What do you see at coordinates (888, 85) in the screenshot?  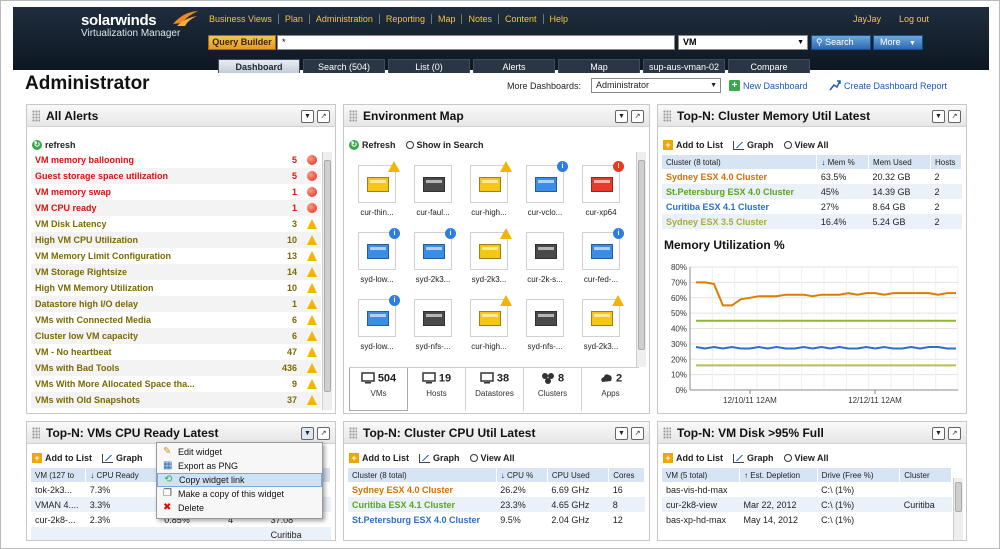 I see `create-dashboard-report-link: Create Dashboard Report` at bounding box center [888, 85].